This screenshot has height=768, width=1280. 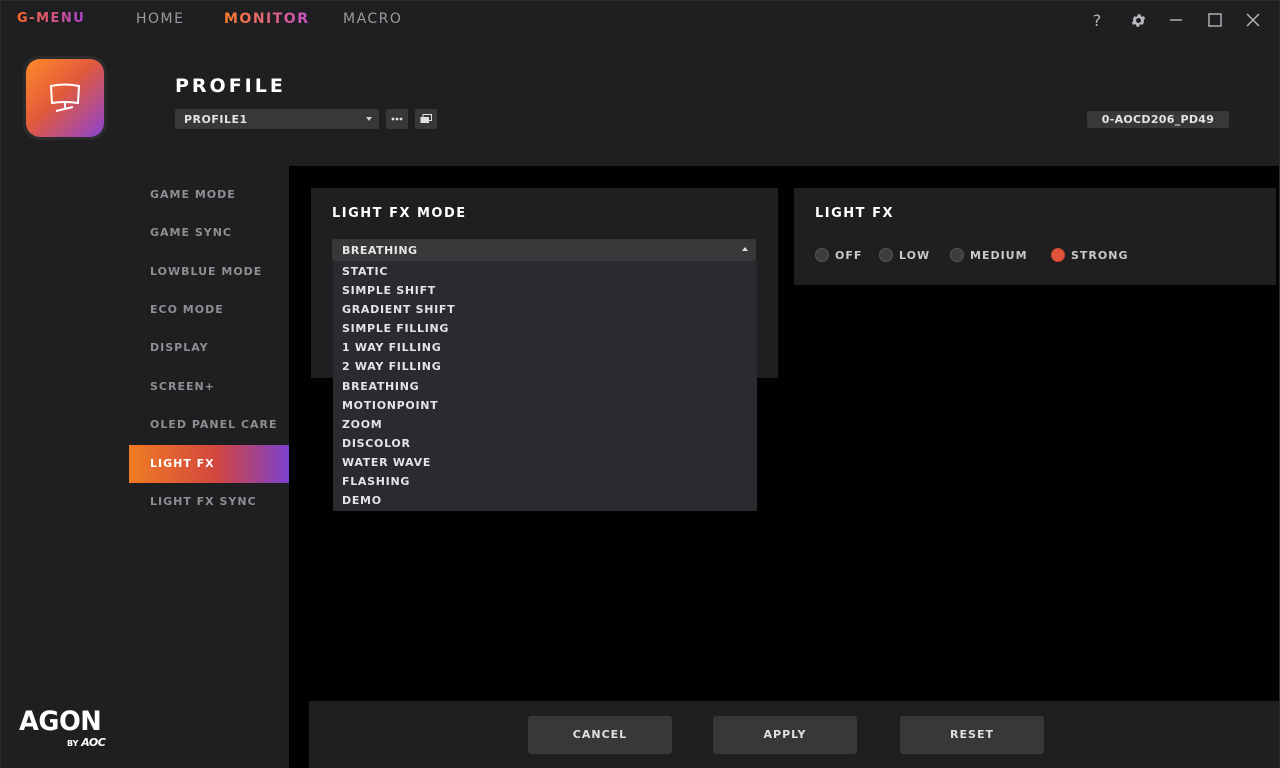 I want to click on menu-item-eco-mode: ECO MODE, so click(x=209, y=310).